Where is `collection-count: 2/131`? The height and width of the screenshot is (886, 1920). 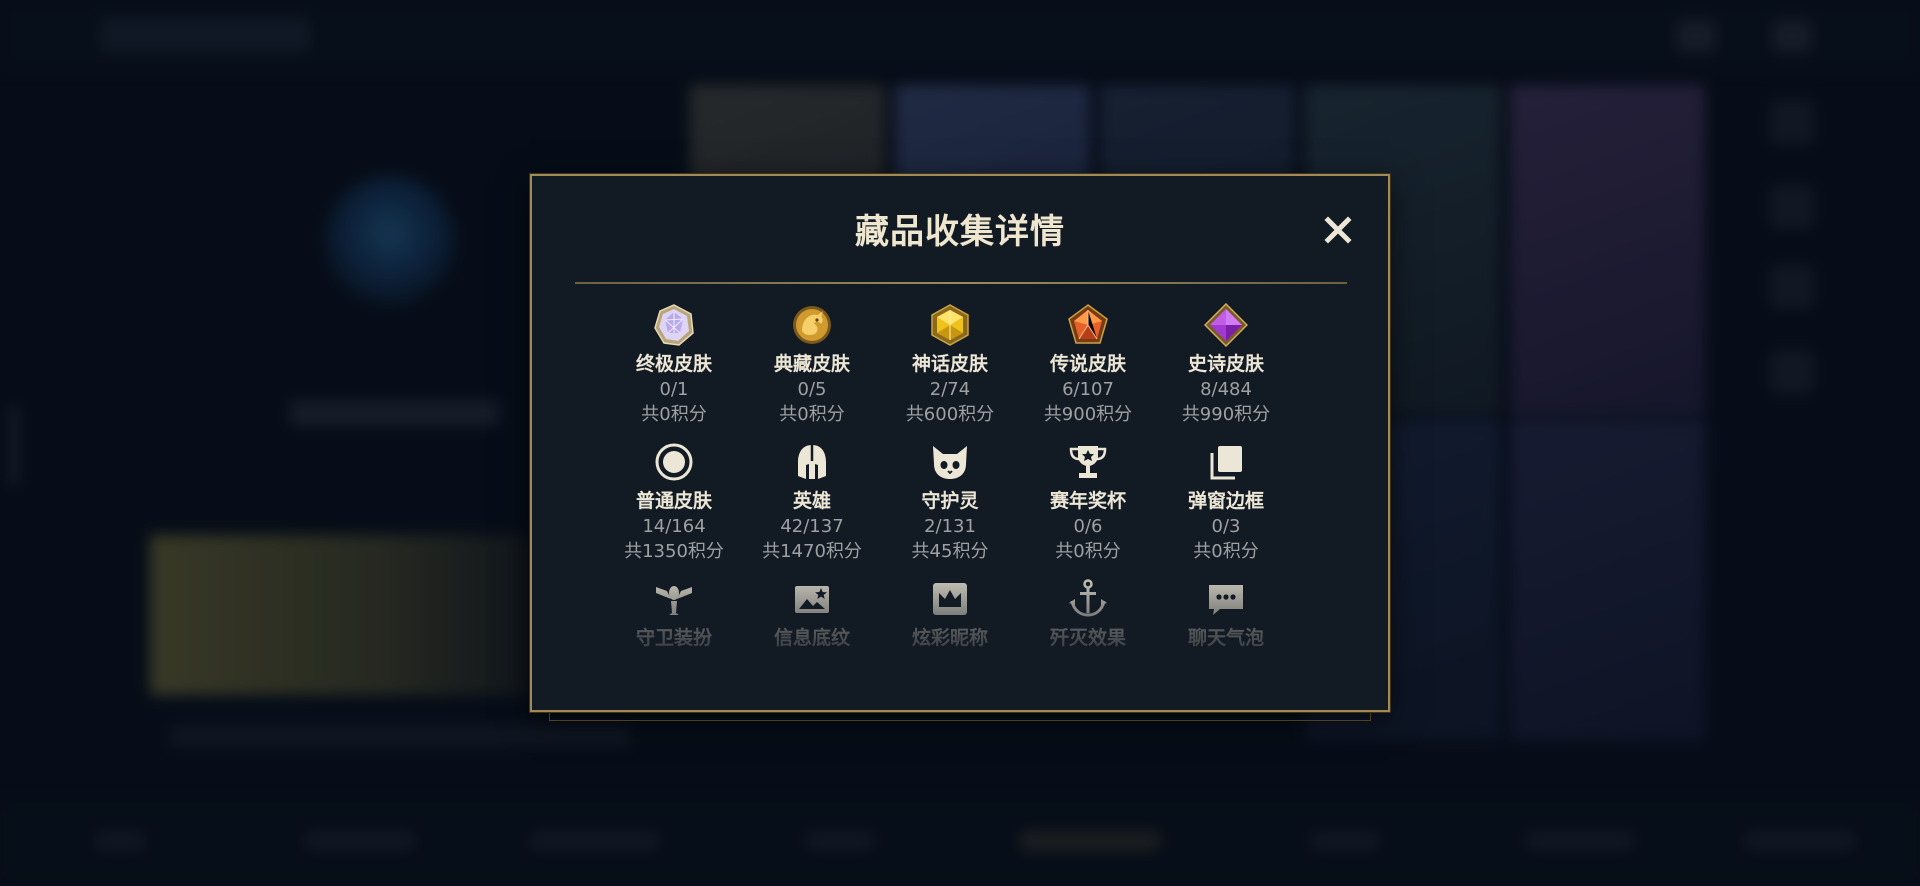
collection-count: 2/131 is located at coordinates (950, 526).